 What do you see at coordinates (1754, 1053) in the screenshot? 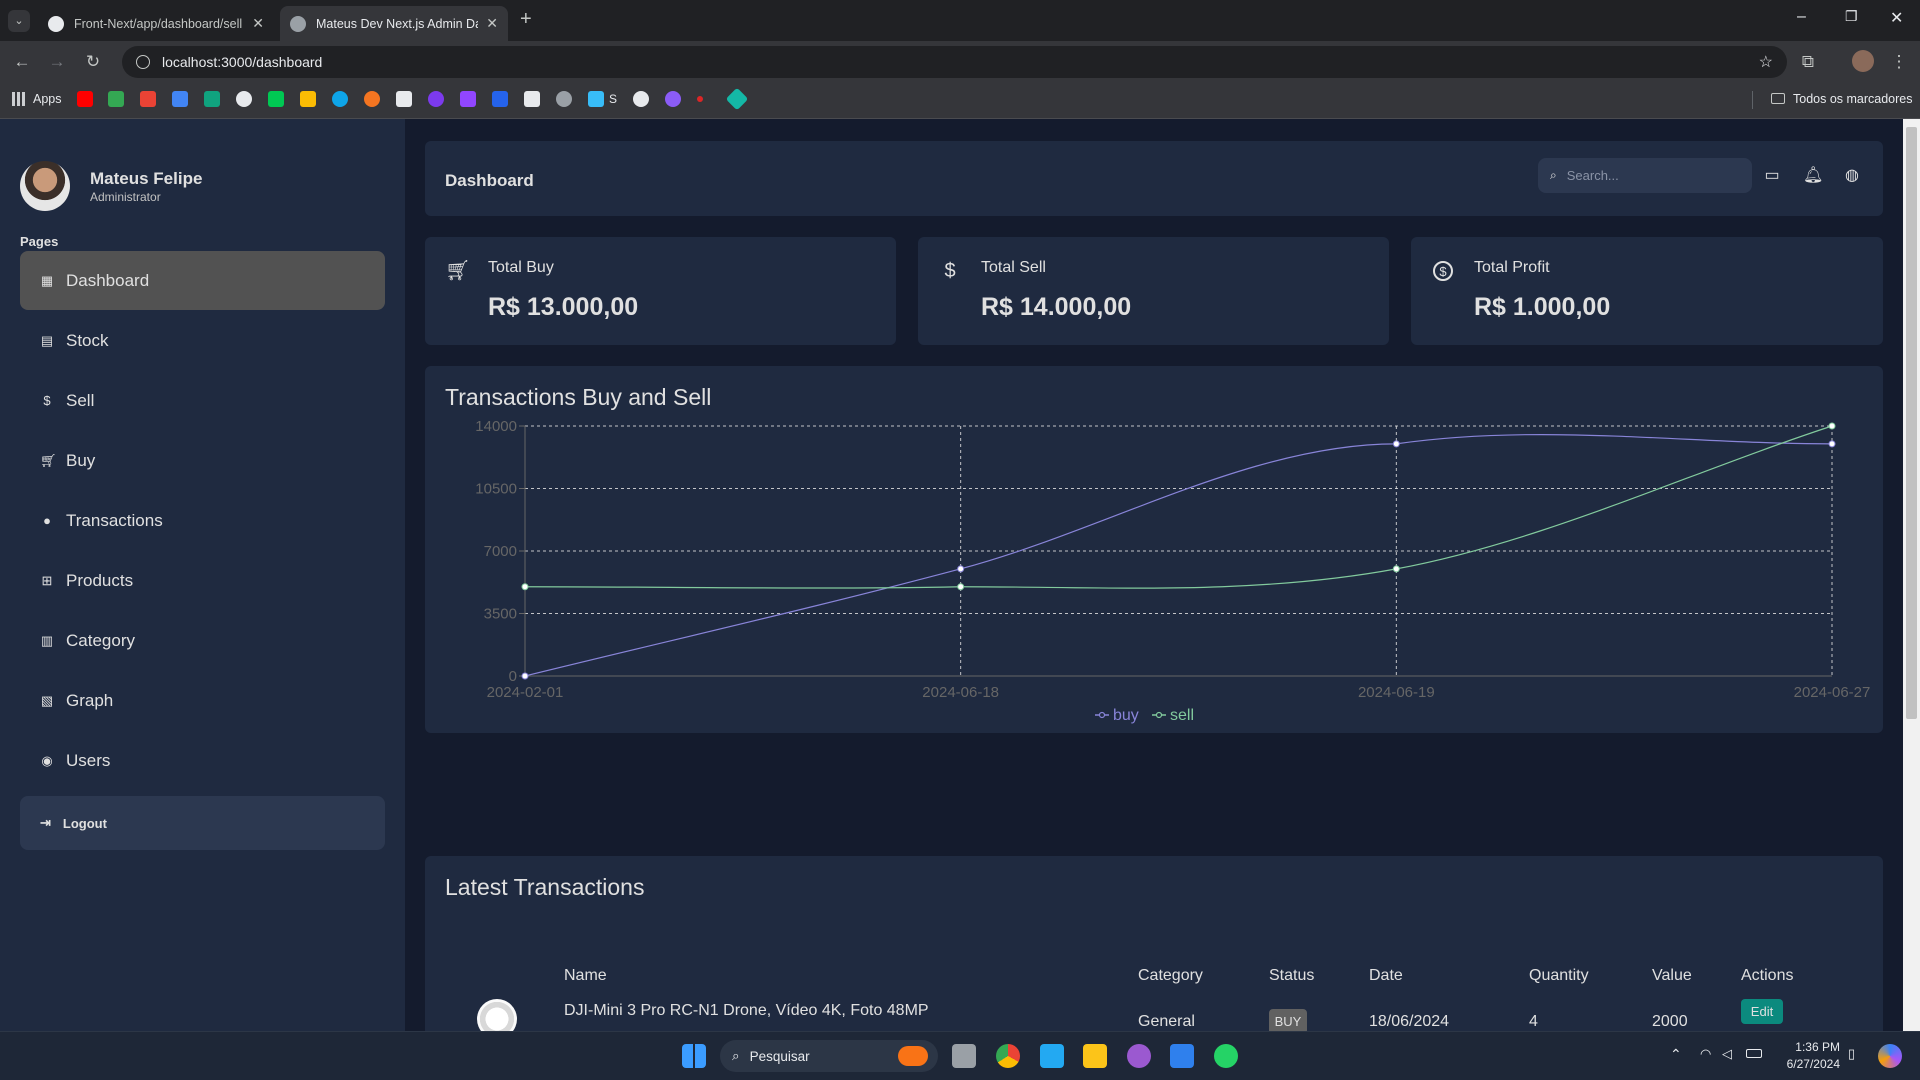
I see `battery-icon` at bounding box center [1754, 1053].